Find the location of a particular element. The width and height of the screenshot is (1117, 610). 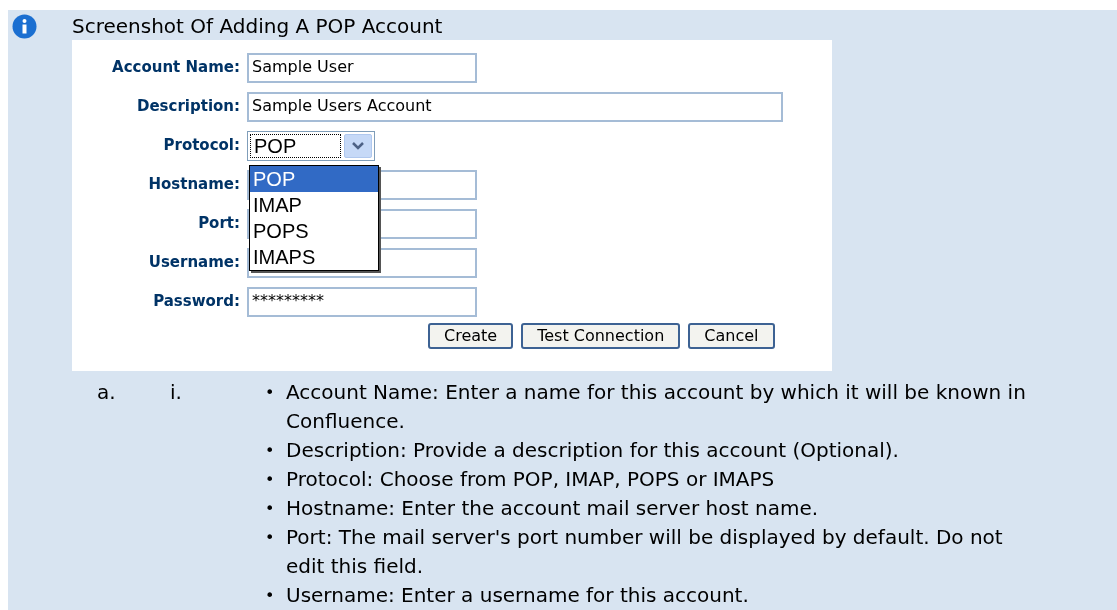

field-label: Password: is located at coordinates (196, 302).